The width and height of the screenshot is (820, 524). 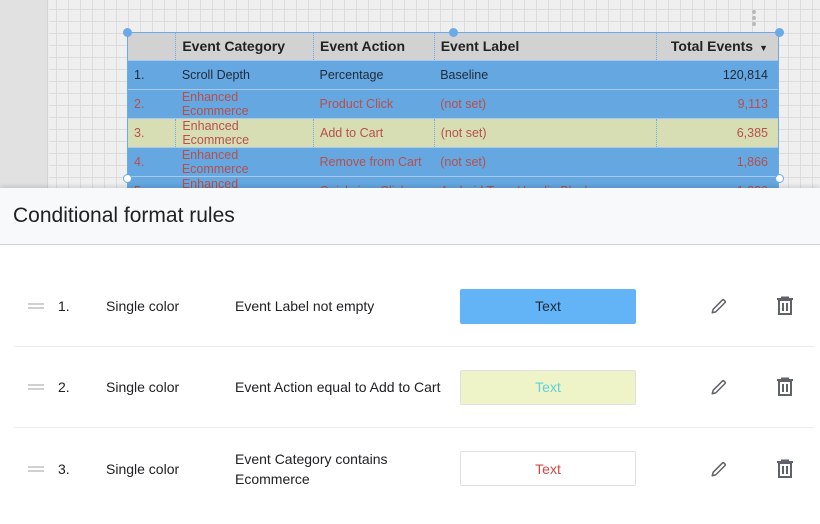 What do you see at coordinates (64, 468) in the screenshot?
I see `rule-number: 3.` at bounding box center [64, 468].